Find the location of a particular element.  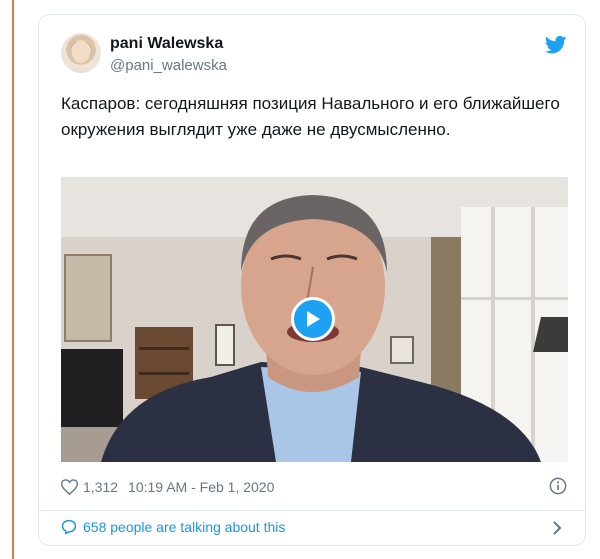

play-icon is located at coordinates (313, 319).